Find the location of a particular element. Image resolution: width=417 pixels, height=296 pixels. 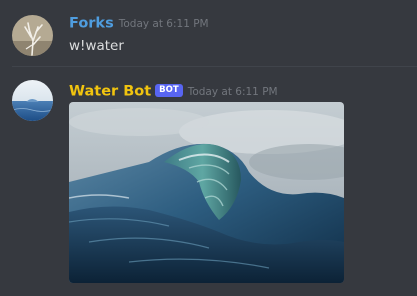

bot-tag-badge: BOT is located at coordinates (169, 90).